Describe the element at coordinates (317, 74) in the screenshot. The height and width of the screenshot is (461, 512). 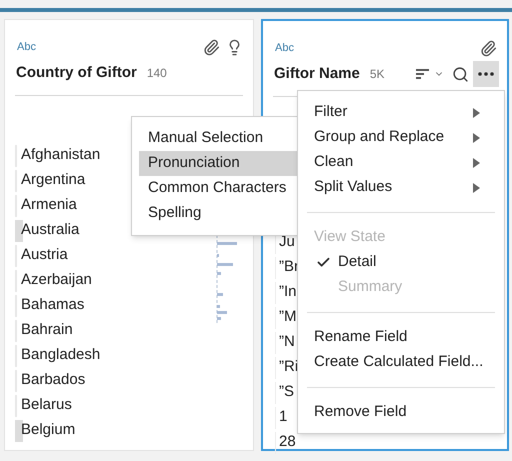
I see `field-title: Giftor Name` at that location.